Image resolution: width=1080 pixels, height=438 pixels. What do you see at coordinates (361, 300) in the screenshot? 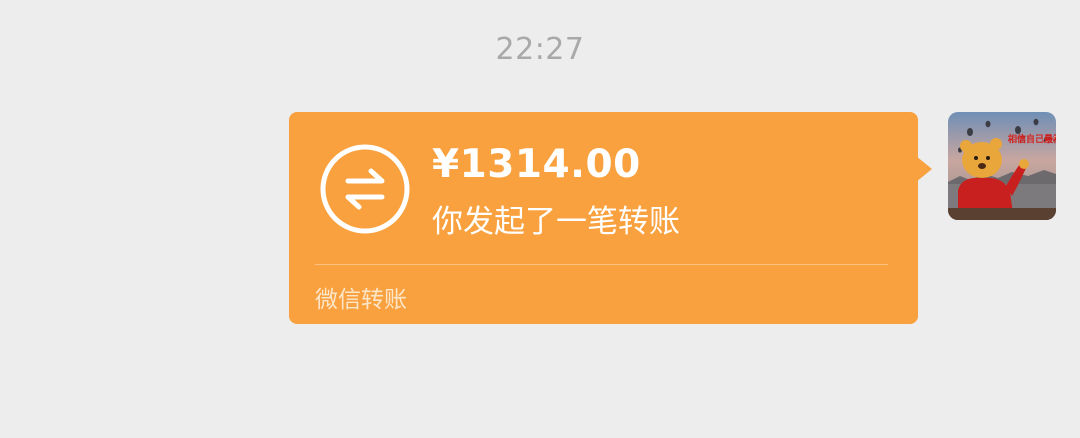
I see `wechat-transfer-label: 微信转账` at bounding box center [361, 300].